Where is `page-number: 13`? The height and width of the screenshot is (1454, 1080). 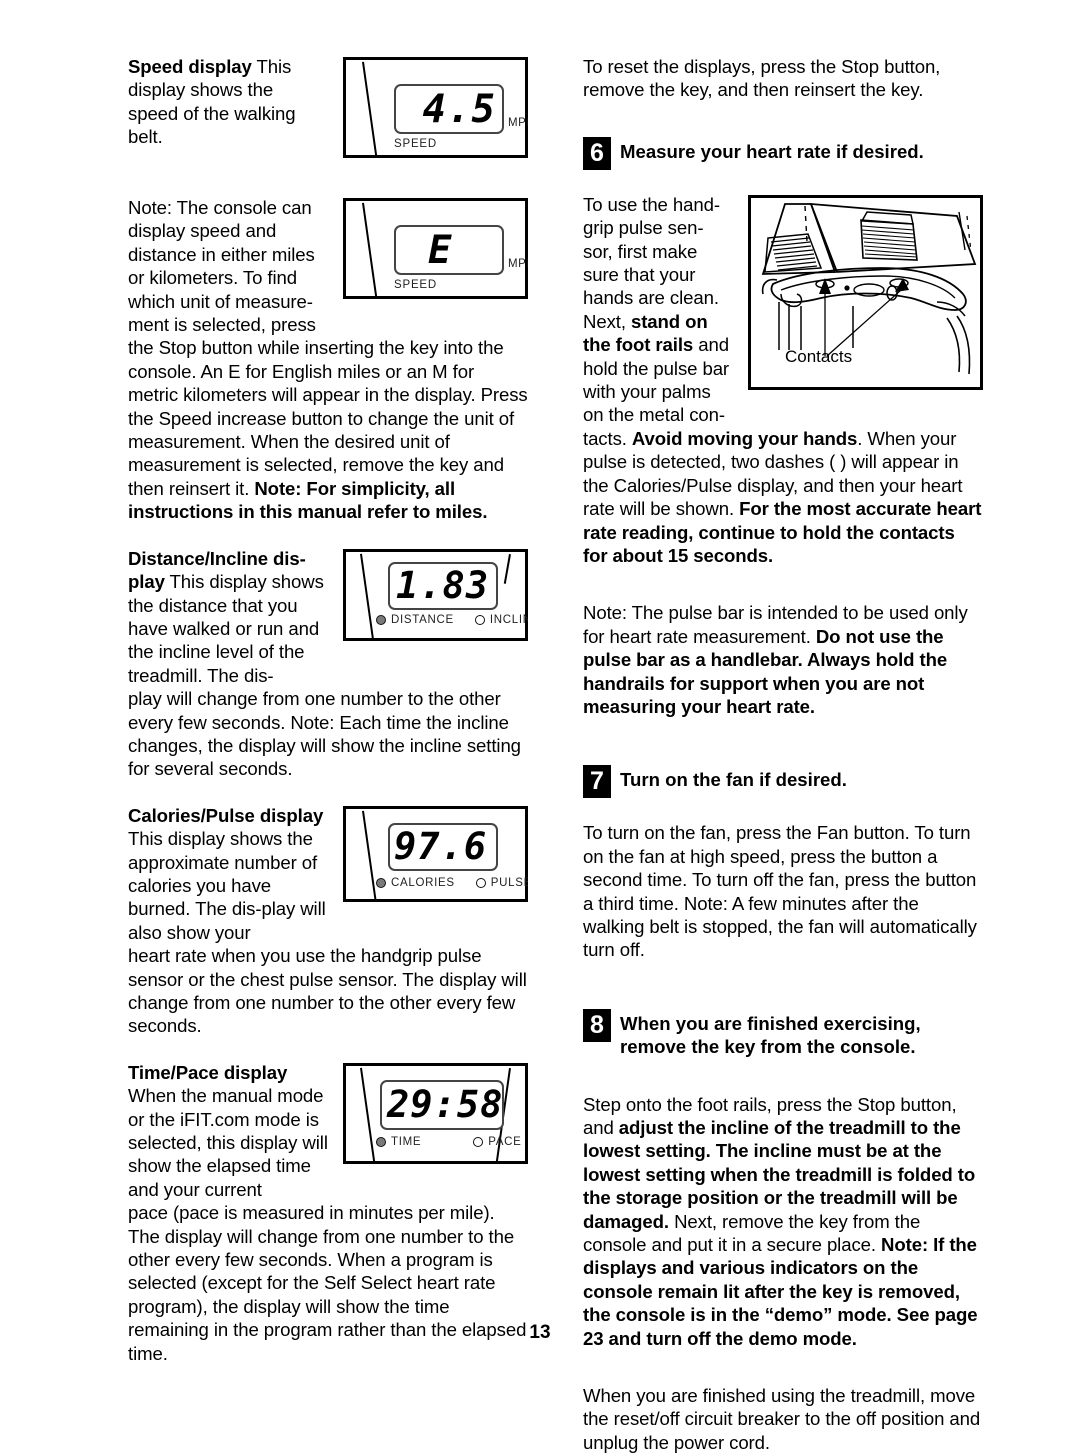 page-number: 13 is located at coordinates (540, 1332).